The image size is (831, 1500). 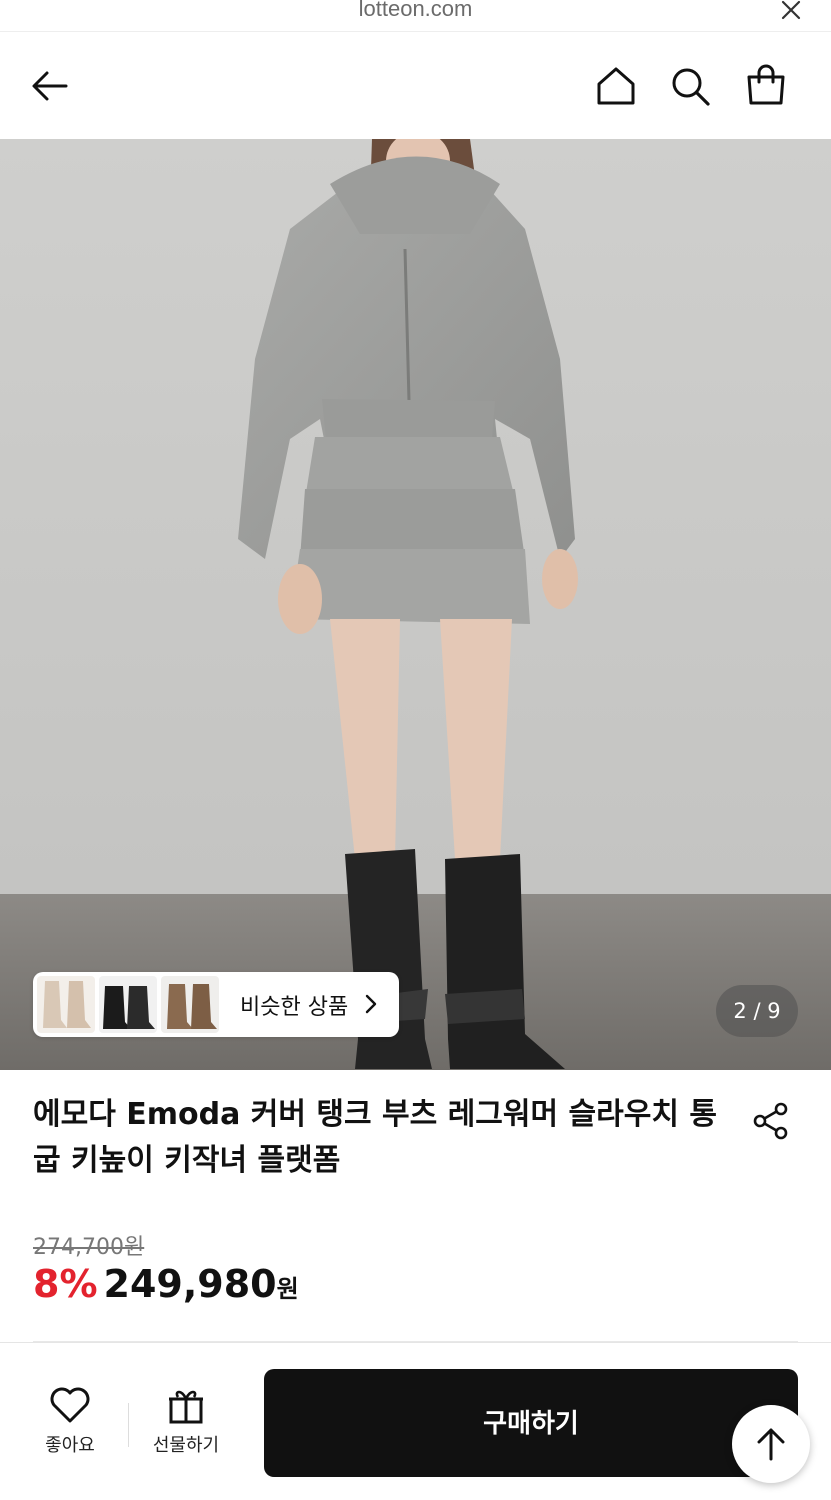 I want to click on heart-icon, so click(x=70, y=1405).